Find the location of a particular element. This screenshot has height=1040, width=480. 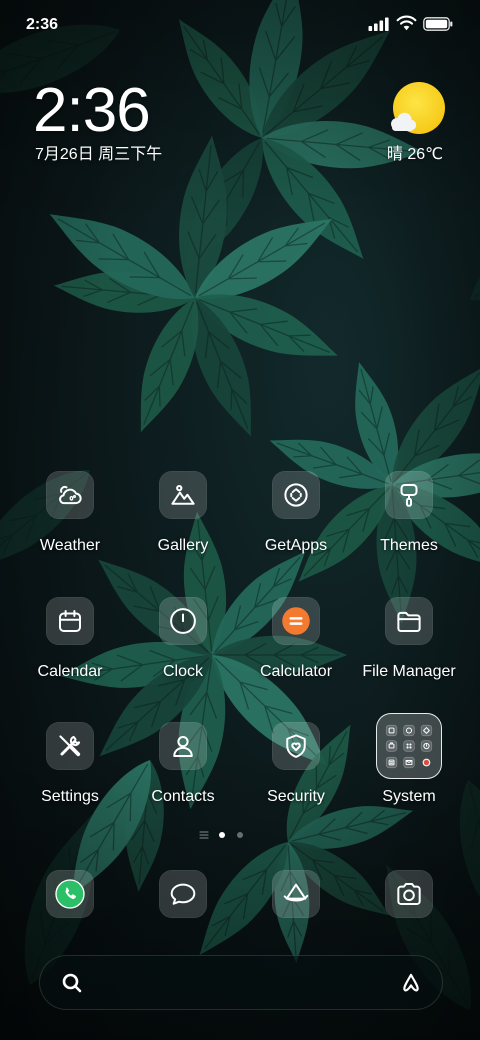

page-dot is located at coordinates (240, 835).